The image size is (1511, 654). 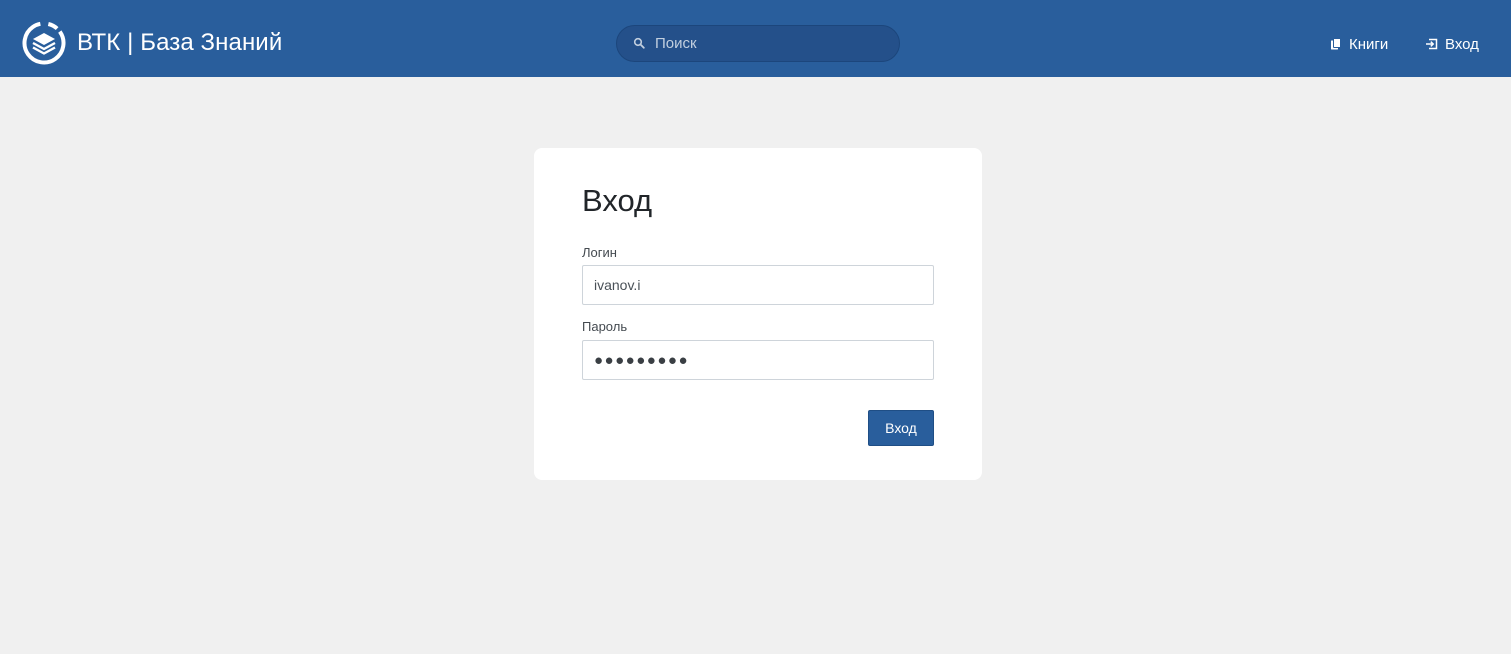 What do you see at coordinates (758, 360) in the screenshot?
I see `password-input` at bounding box center [758, 360].